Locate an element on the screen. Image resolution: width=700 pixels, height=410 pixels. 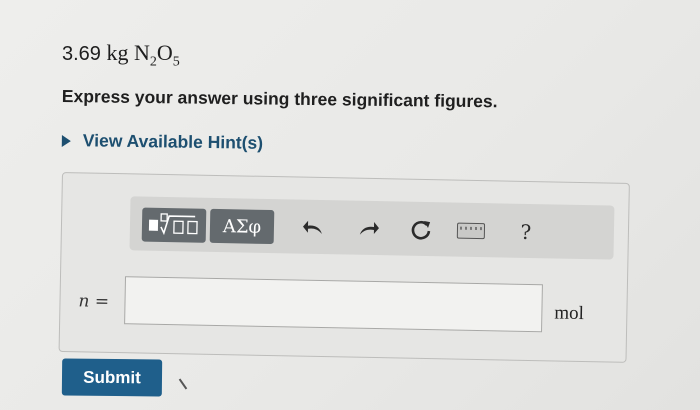
hint-label: View Available Hint(s) is located at coordinates (173, 141).